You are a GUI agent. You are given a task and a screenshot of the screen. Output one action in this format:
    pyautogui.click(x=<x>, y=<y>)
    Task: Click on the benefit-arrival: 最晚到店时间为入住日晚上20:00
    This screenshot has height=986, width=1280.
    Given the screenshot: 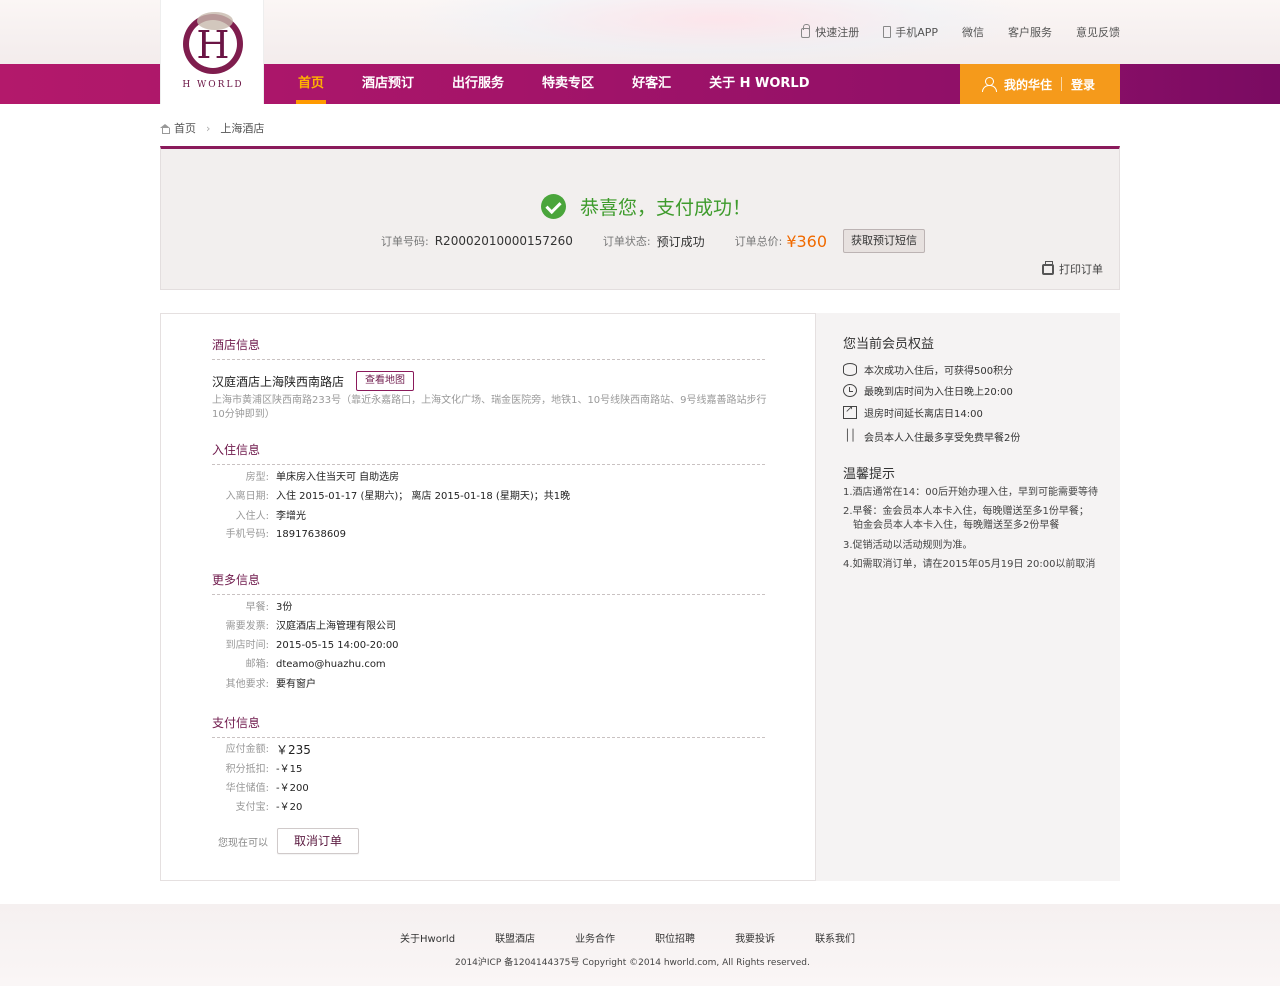 What is the action you would take?
    pyautogui.click(x=928, y=390)
    